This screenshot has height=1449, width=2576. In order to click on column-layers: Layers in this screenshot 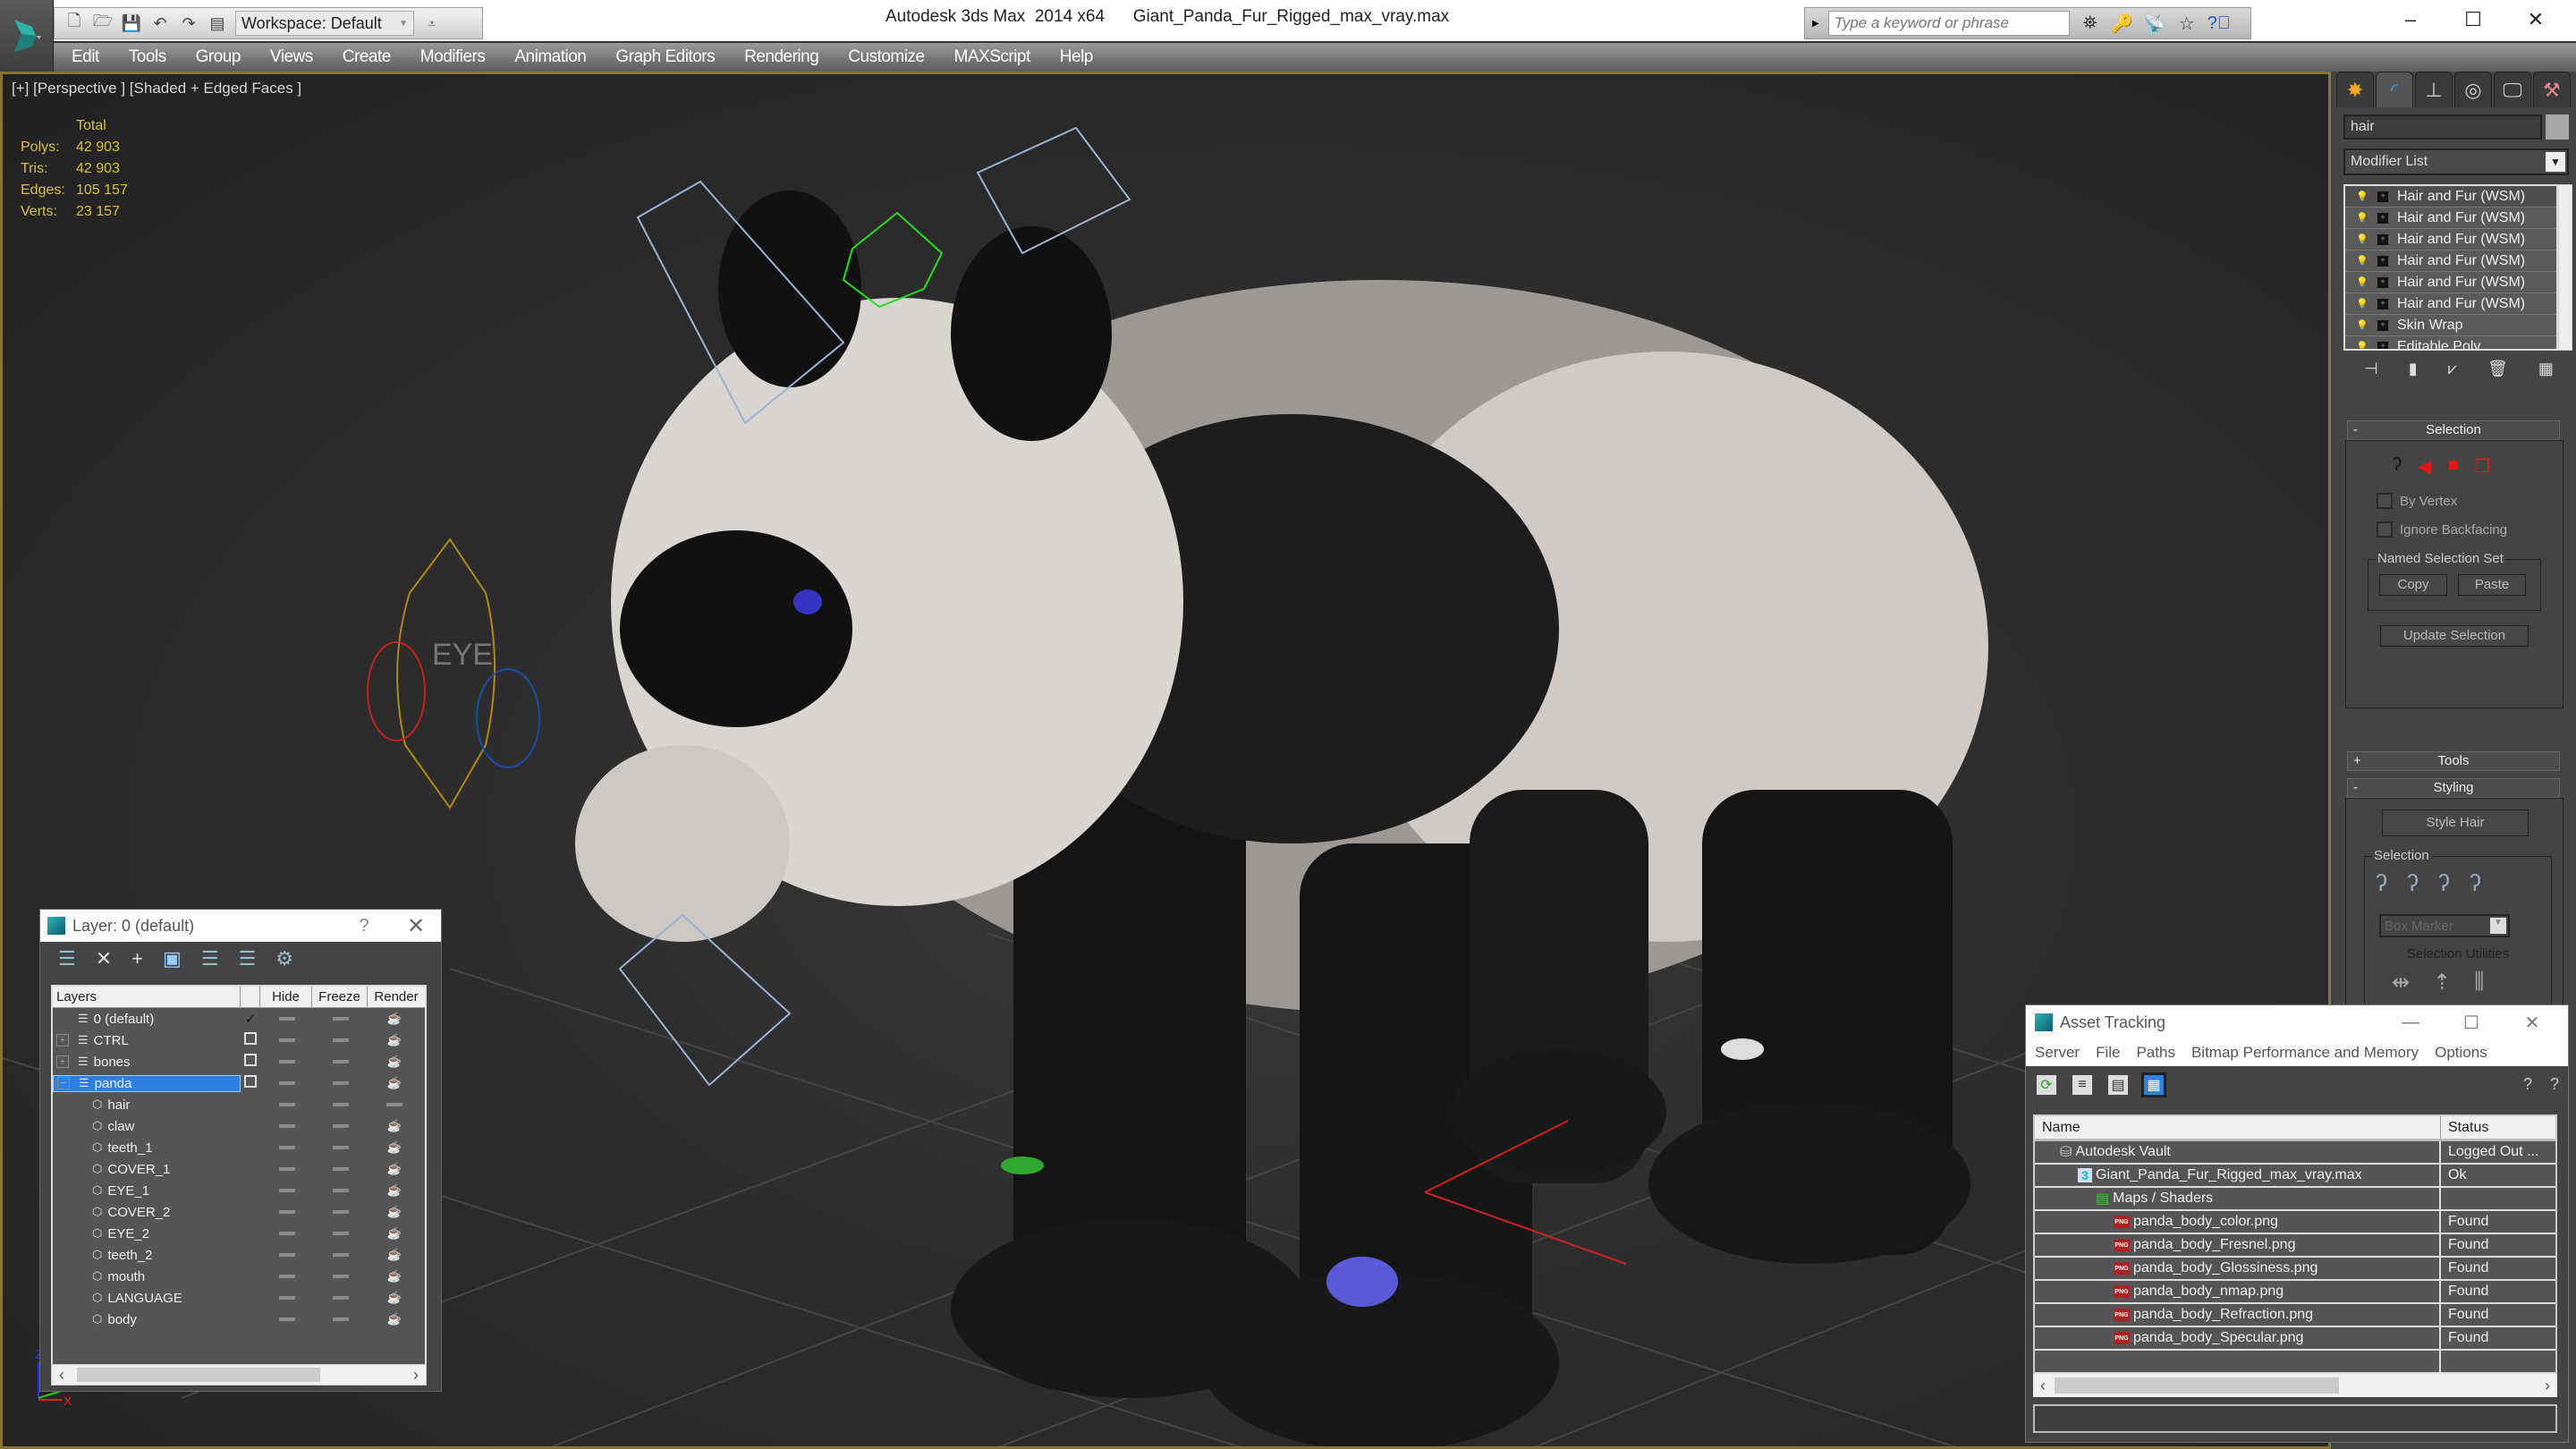, I will do `click(147, 997)`.